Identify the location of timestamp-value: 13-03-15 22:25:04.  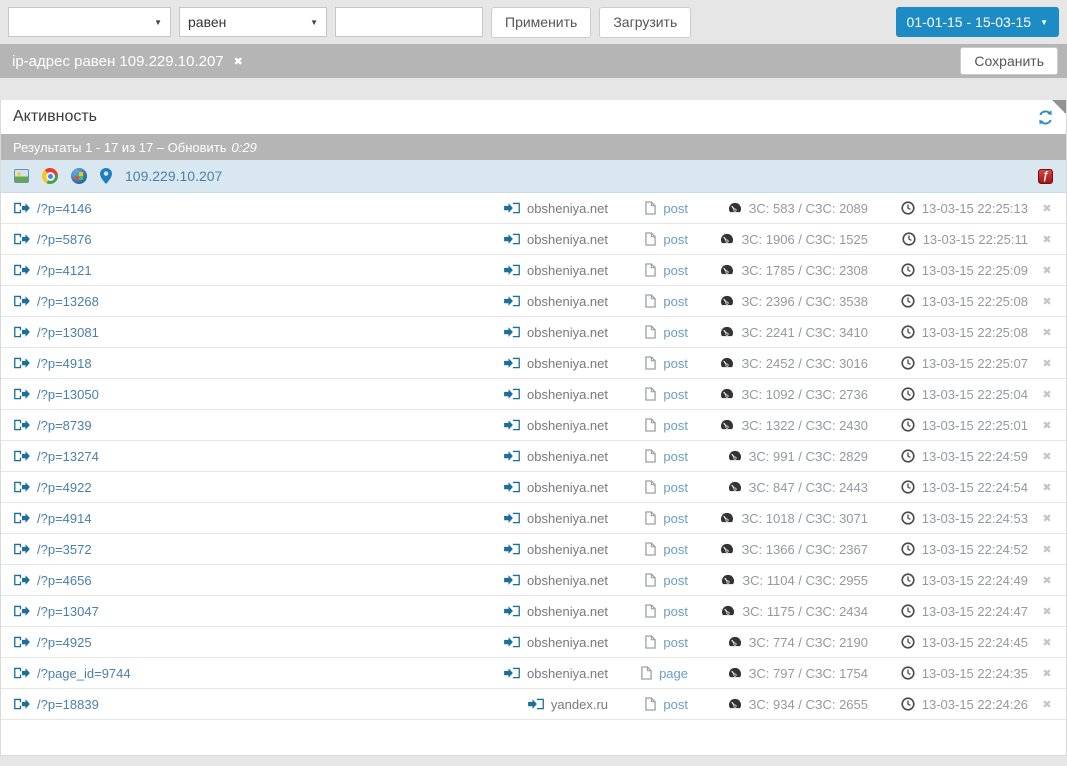
(974, 394).